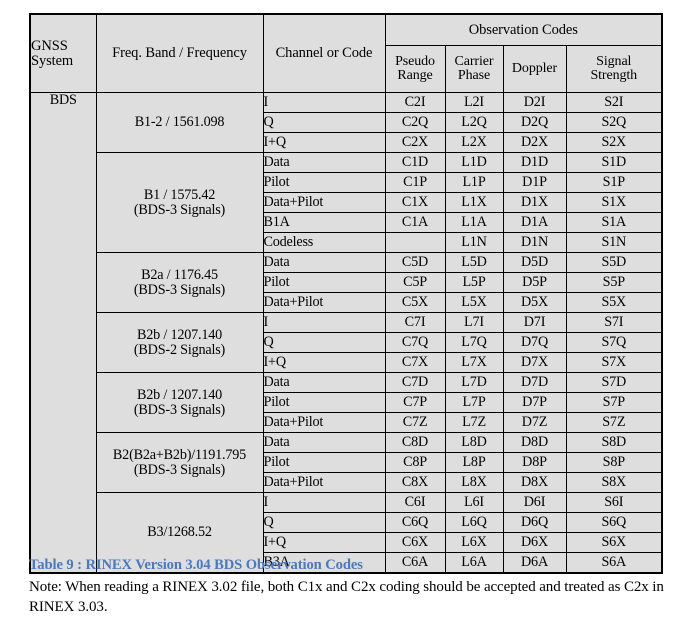  I want to click on cell-signal-strength: S6Q, so click(614, 522).